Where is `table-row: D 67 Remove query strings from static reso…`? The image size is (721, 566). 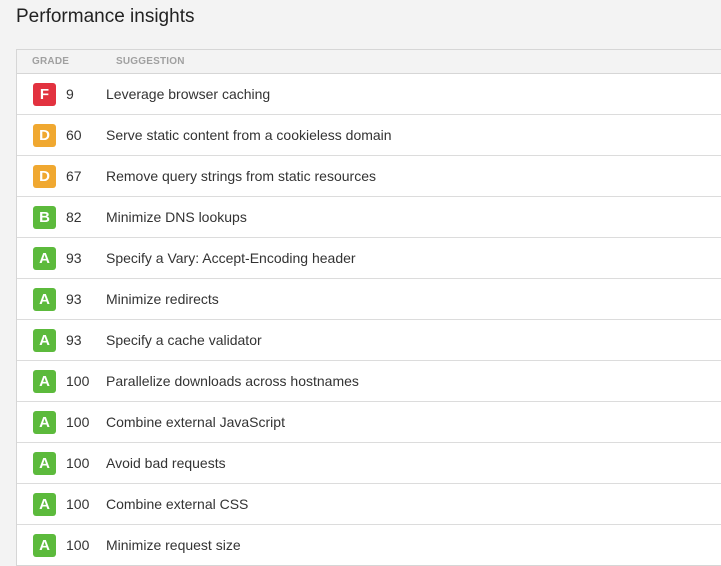
table-row: D 67 Remove query strings from static reso… is located at coordinates (369, 176).